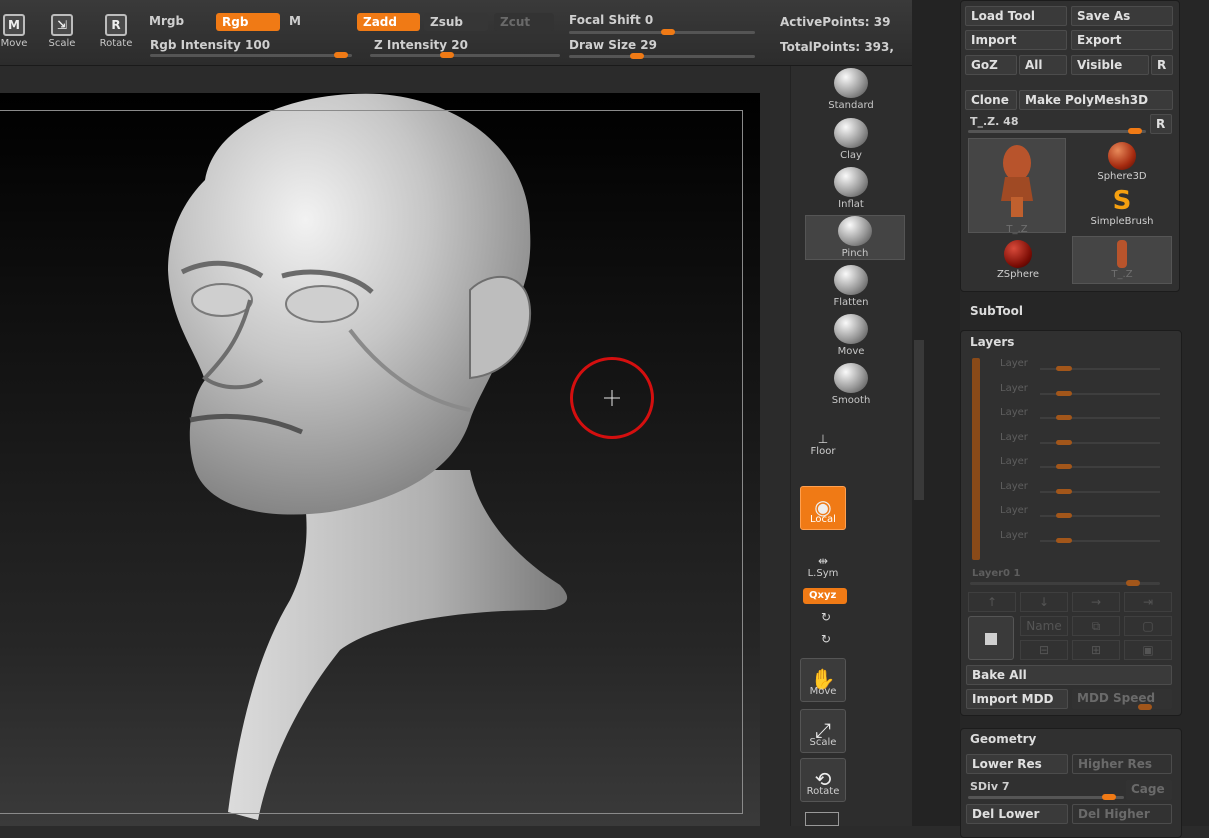 The height and width of the screenshot is (838, 1209). Describe the element at coordinates (398, 645) in the screenshot. I see `neck-shape` at that location.